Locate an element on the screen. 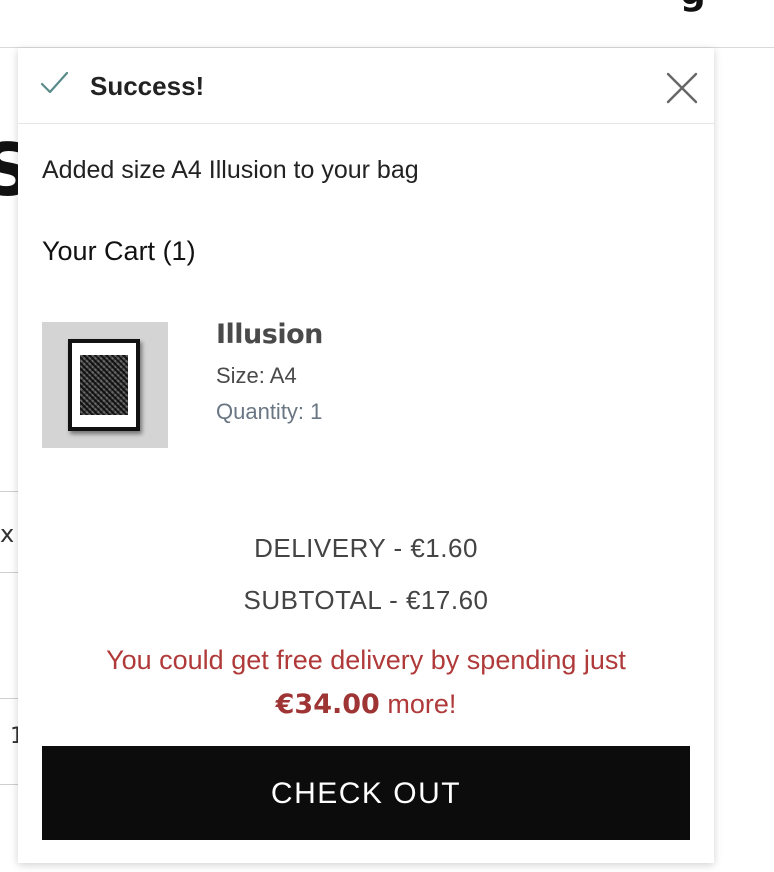  product-thumbnail is located at coordinates (105, 385).